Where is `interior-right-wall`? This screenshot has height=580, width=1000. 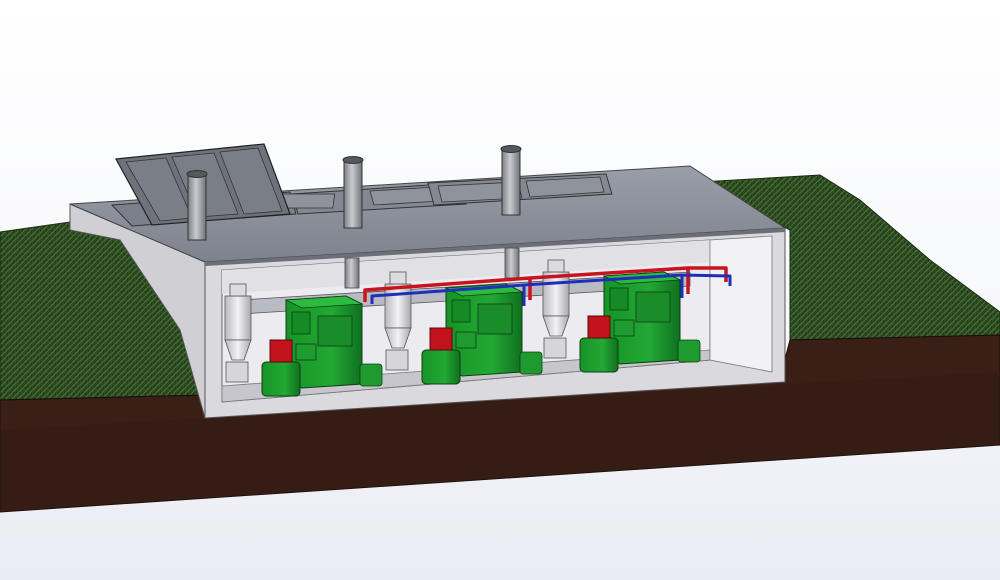
interior-right-wall is located at coordinates (741, 304).